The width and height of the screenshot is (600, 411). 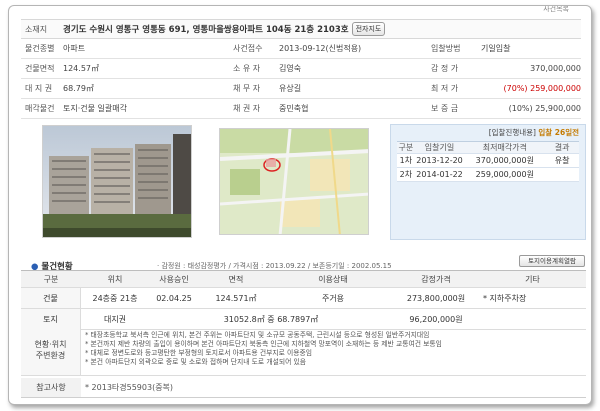 I want to click on bid-panel-header: [입찰진행내용] 입찰 26일전, so click(x=488, y=132).